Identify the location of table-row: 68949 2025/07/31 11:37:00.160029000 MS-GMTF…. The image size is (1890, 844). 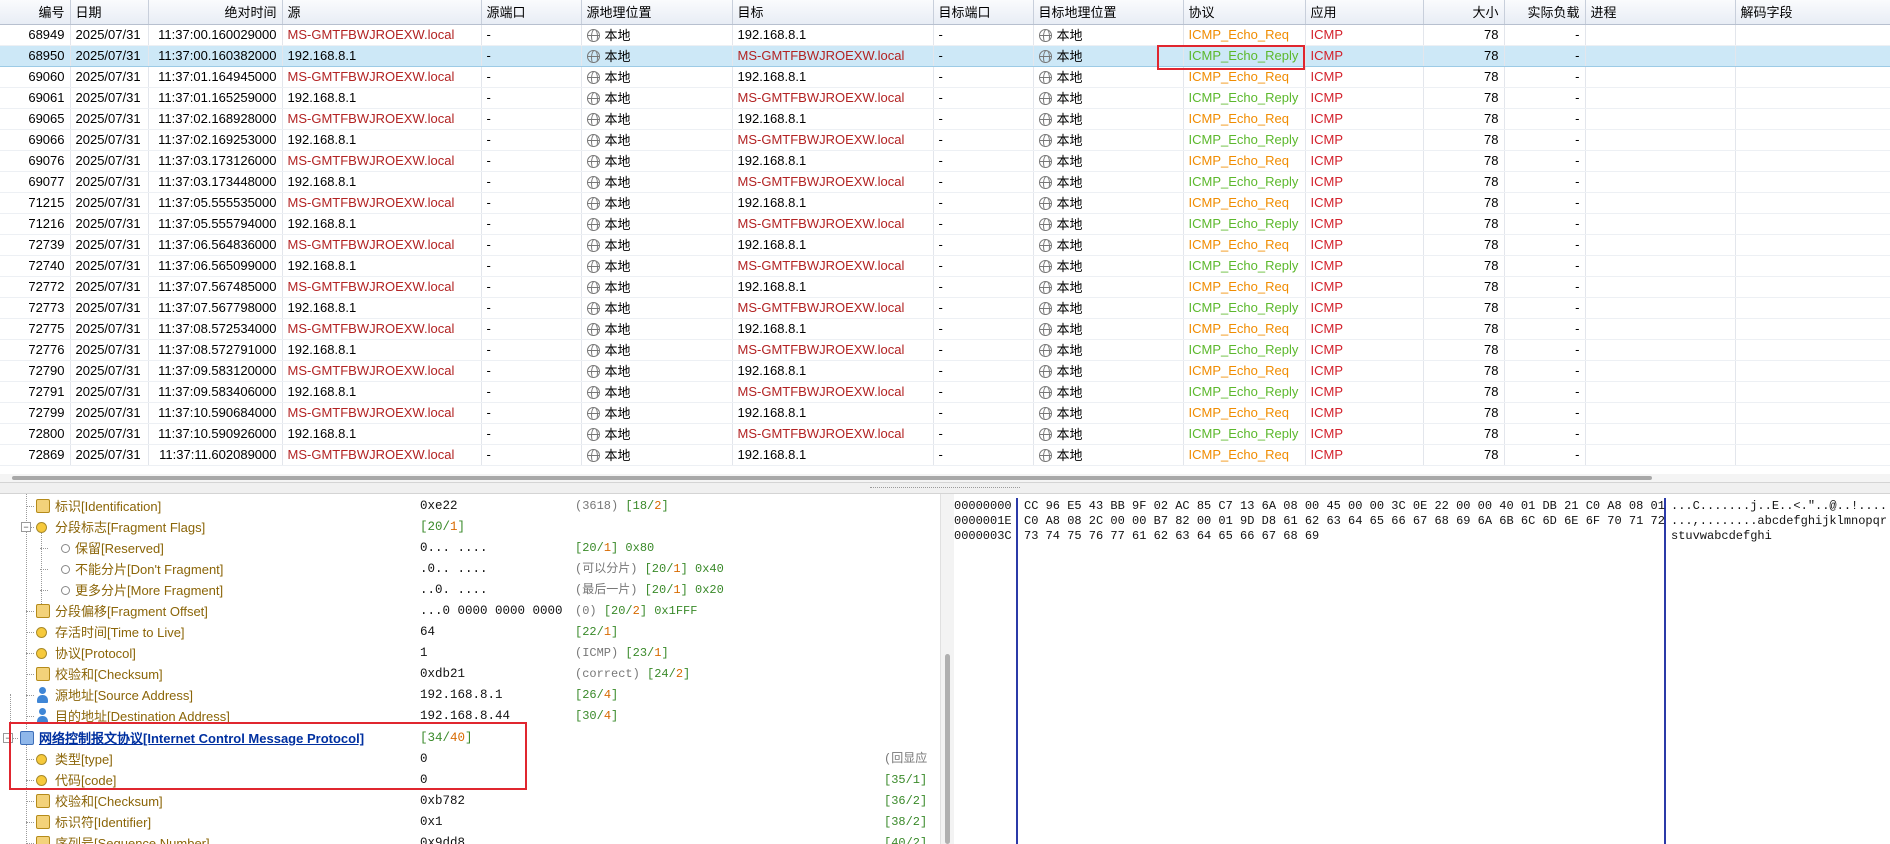
(945, 35).